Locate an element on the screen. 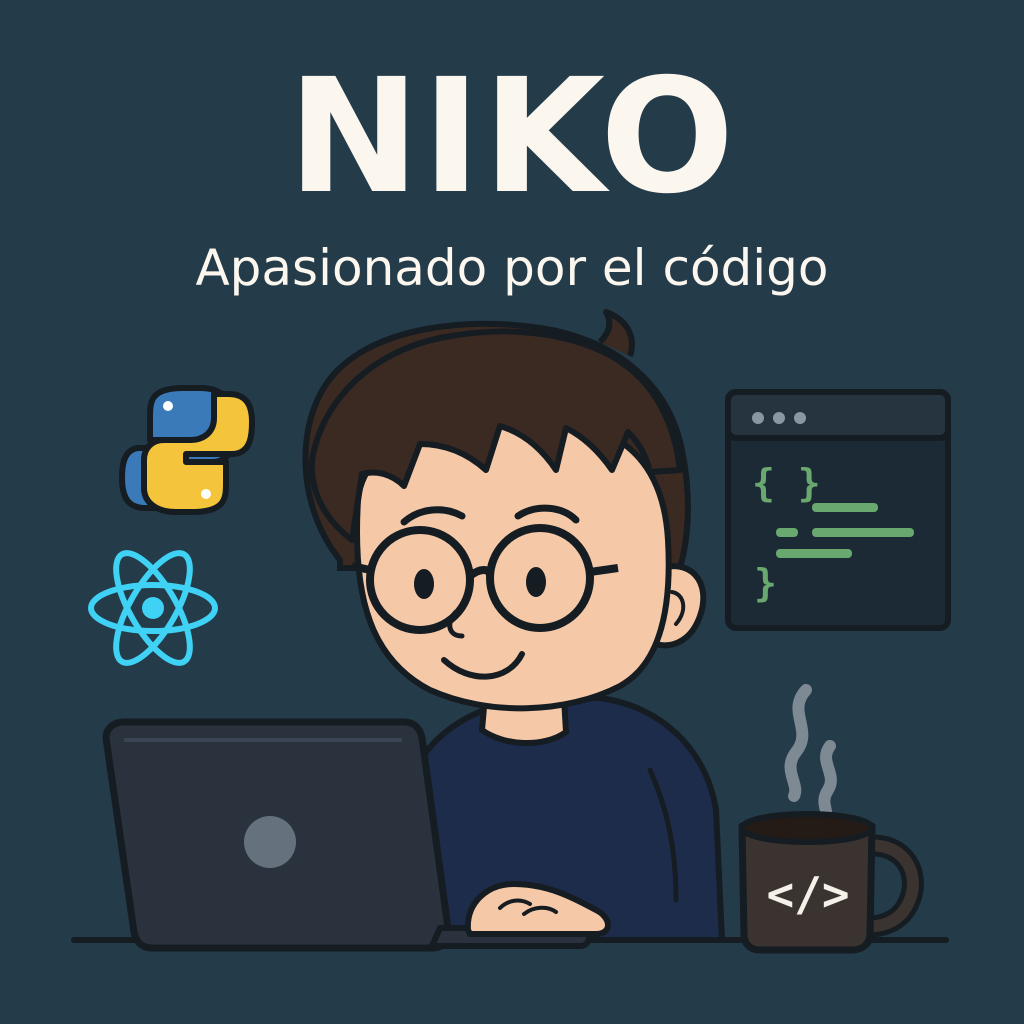 The width and height of the screenshot is (1024, 1024). code-brace-close: } is located at coordinates (765, 583).